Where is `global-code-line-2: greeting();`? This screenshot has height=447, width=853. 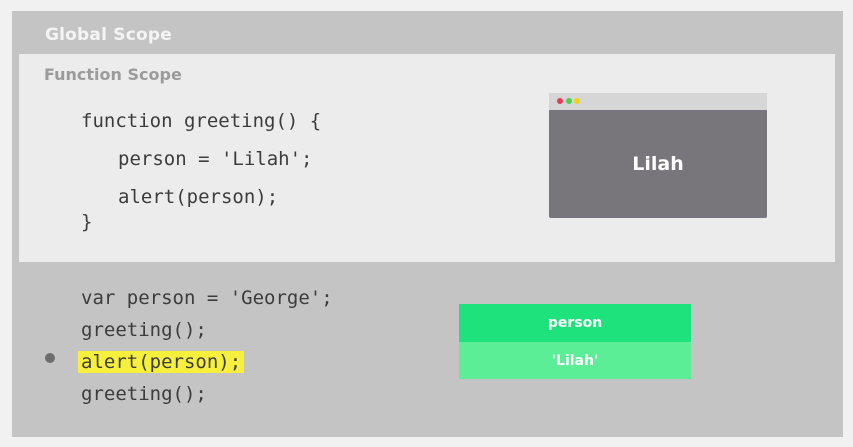
global-code-line-2: greeting(); is located at coordinates (144, 330).